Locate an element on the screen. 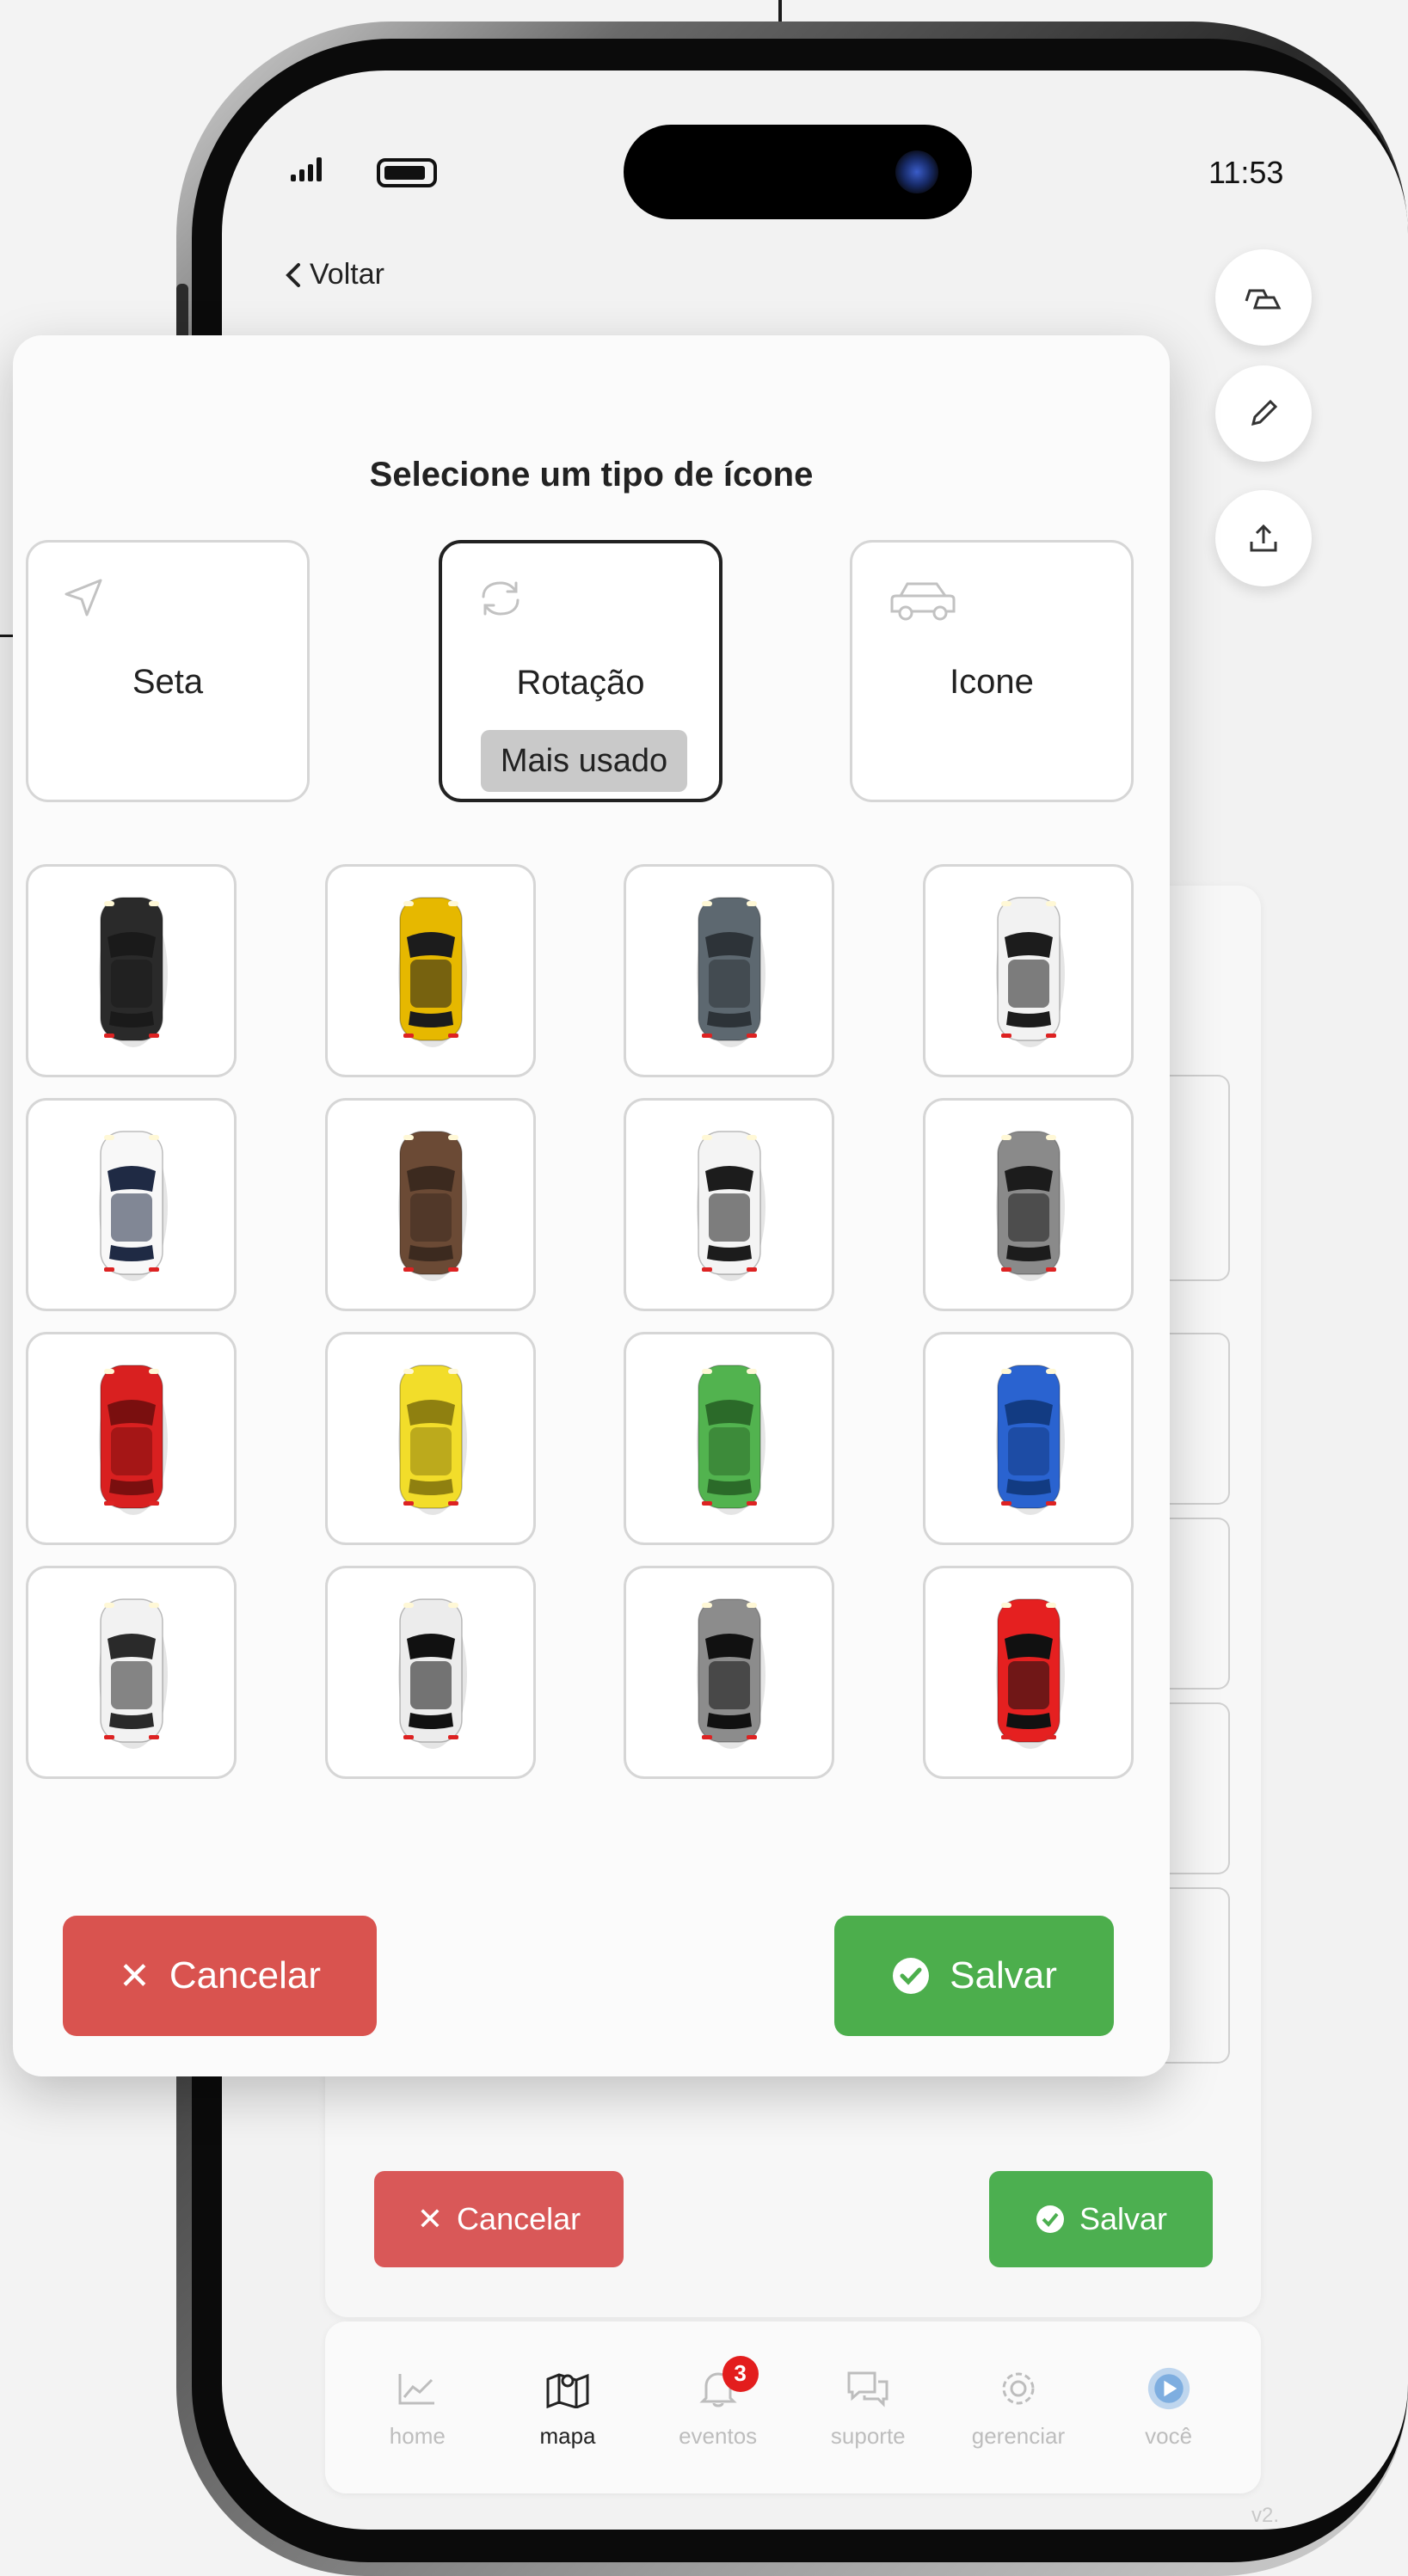 The image size is (1408, 2576). car-option-grey-sedan is located at coordinates (729, 1672).